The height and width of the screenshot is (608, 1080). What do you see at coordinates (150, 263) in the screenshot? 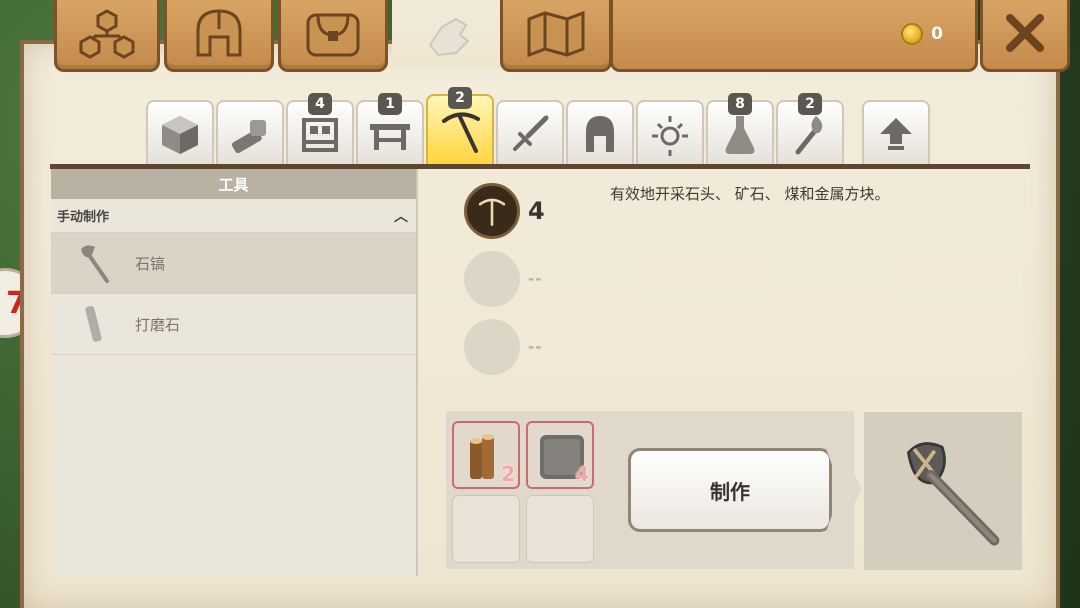
I see `recipe-name: 石镐` at bounding box center [150, 263].